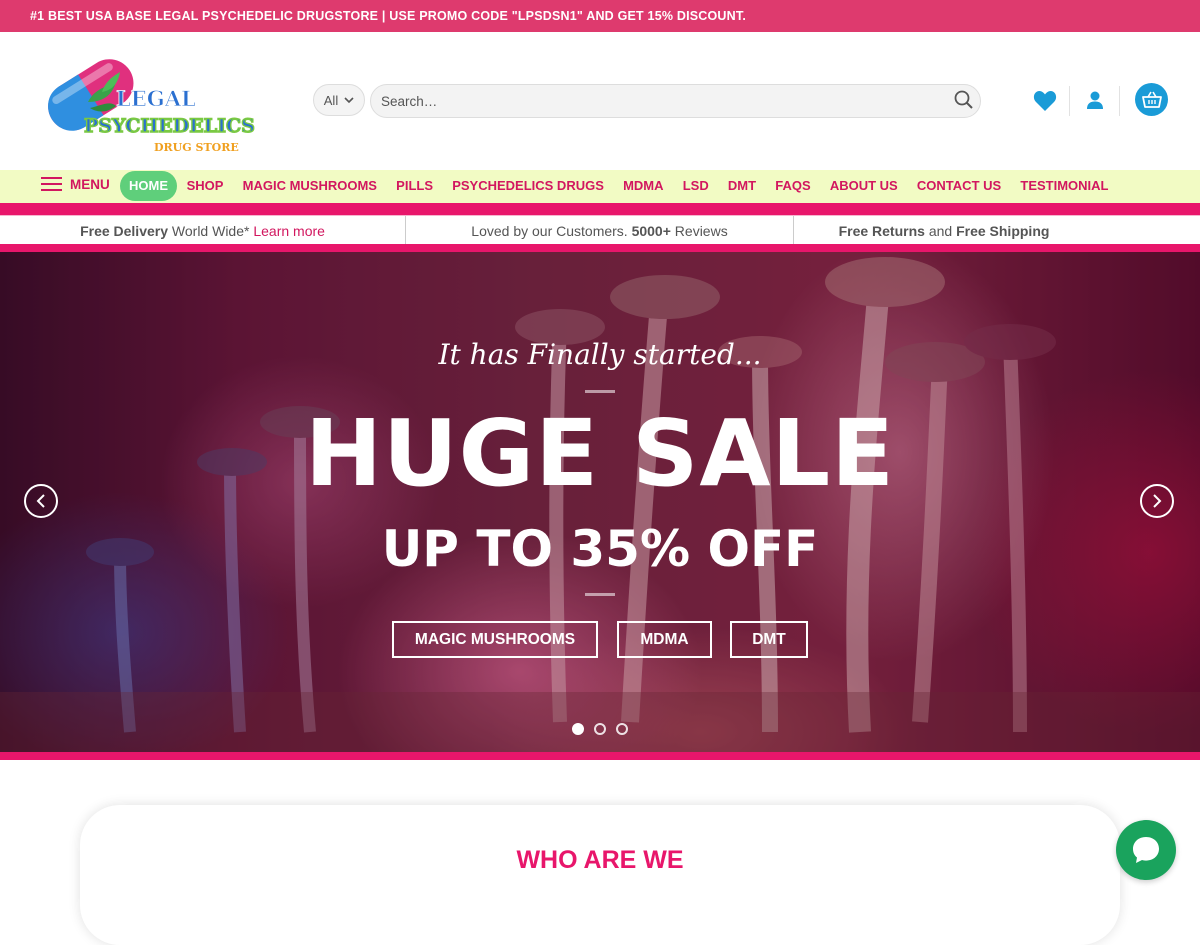  What do you see at coordinates (964, 100) in the screenshot?
I see `search-icon` at bounding box center [964, 100].